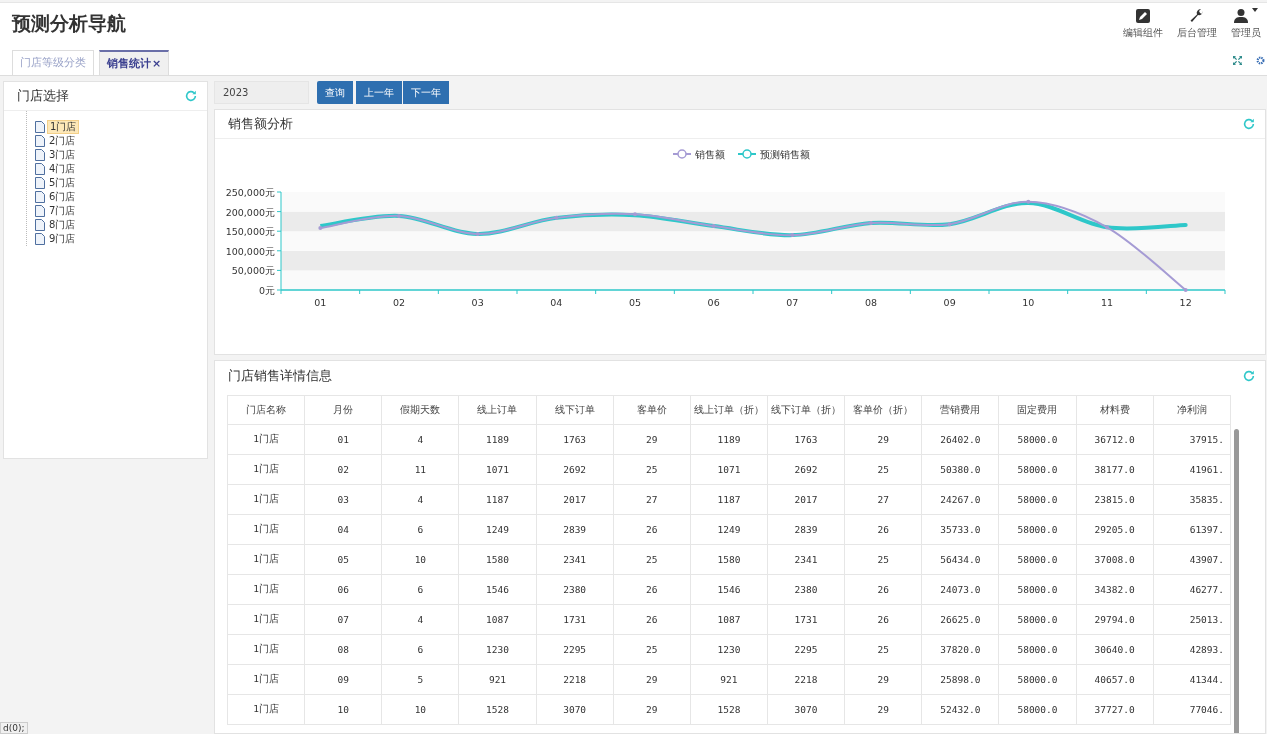 The height and width of the screenshot is (734, 1267). What do you see at coordinates (635, 302) in the screenshot?
I see `axis-label: 05` at bounding box center [635, 302].